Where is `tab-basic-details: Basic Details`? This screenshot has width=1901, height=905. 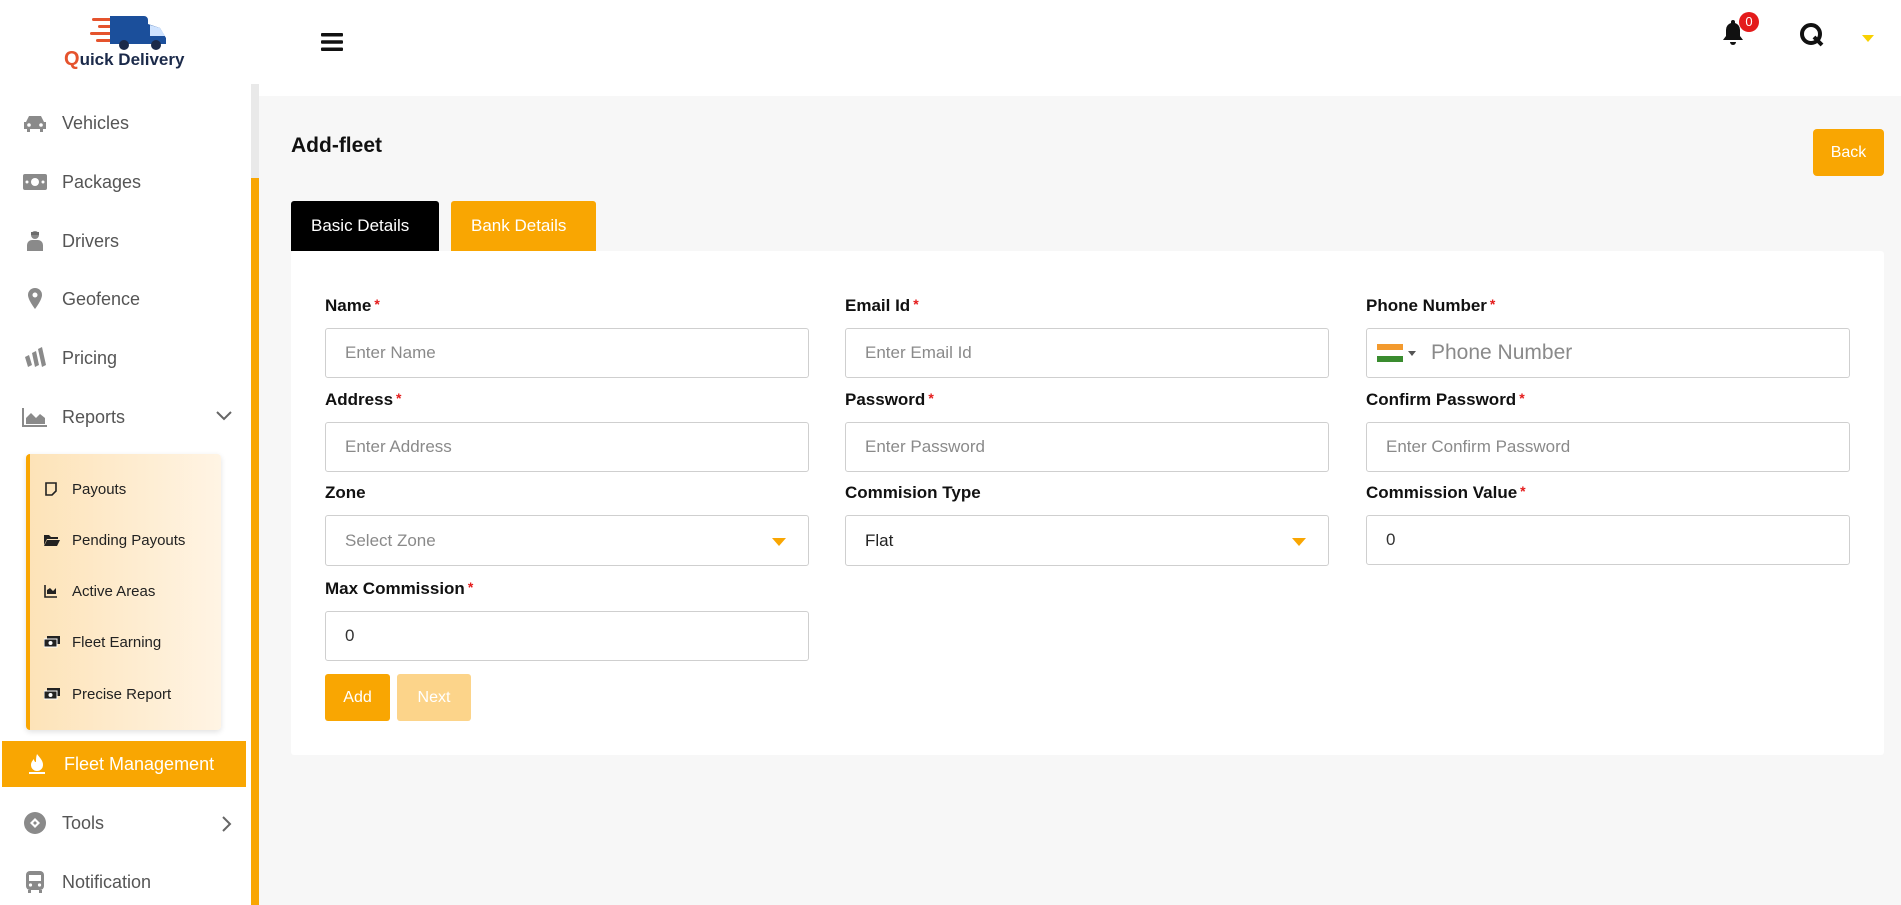
tab-basic-details: Basic Details is located at coordinates (365, 226).